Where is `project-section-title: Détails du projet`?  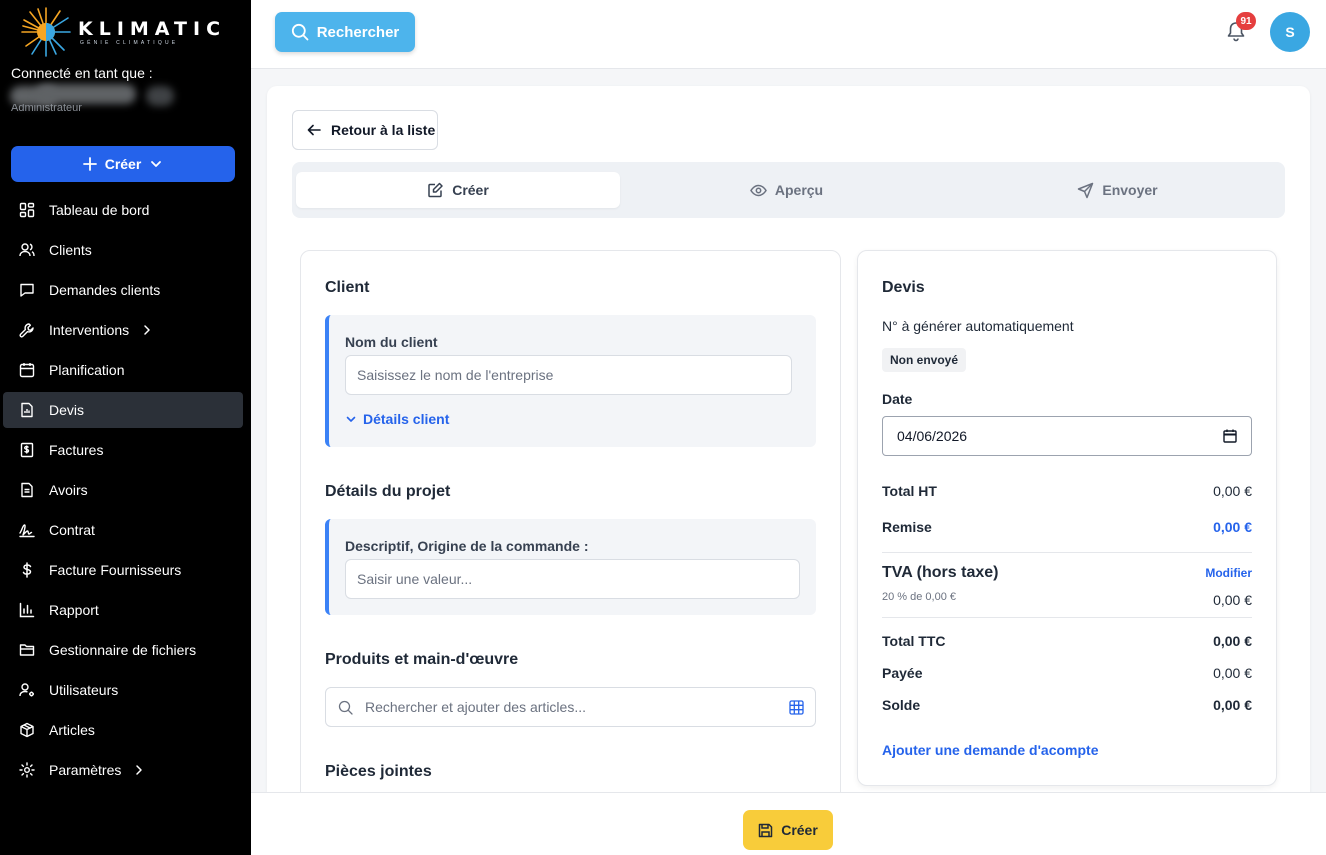 project-section-title: Détails du projet is located at coordinates (388, 491).